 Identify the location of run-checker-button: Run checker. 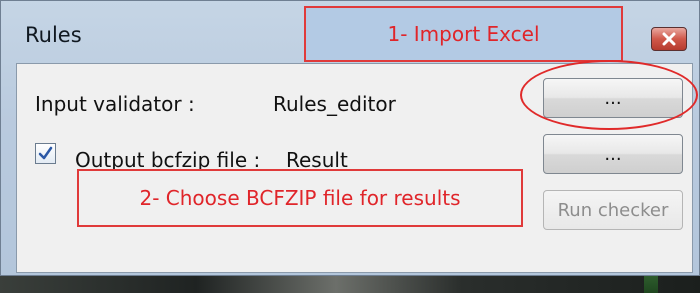
(613, 210).